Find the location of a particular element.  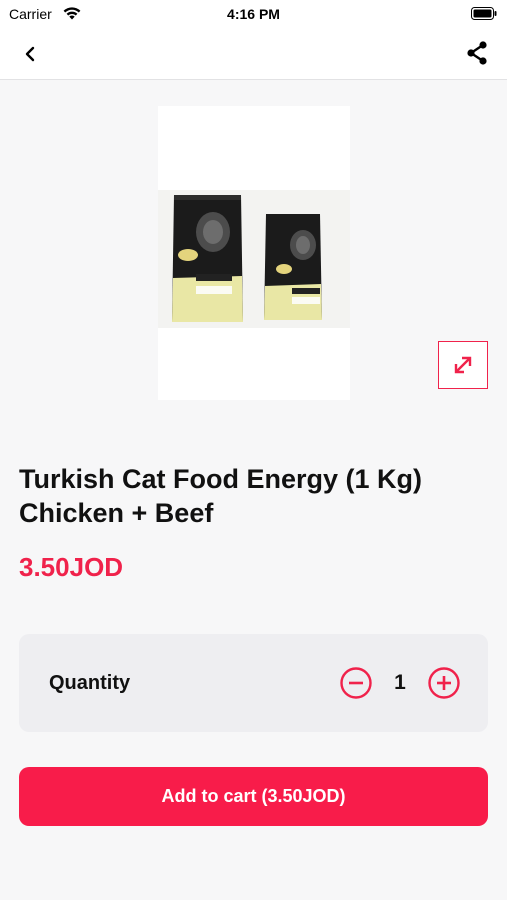

product-image-card is located at coordinates (254, 253).